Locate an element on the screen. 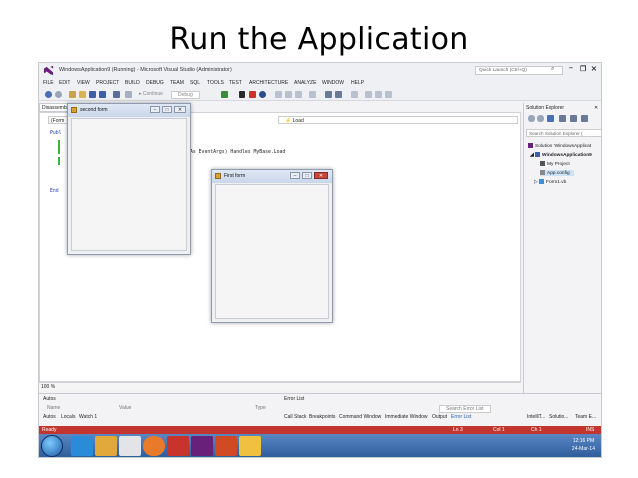 Image resolution: width=638 pixels, height=478 pixels. calculator-icon is located at coordinates (130, 446).